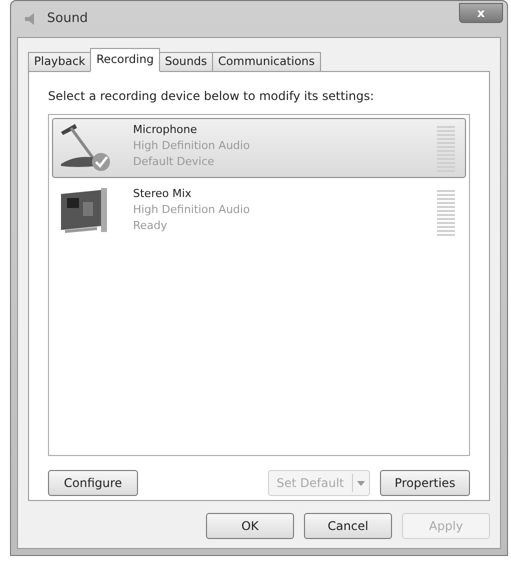 This screenshot has width=511, height=562. What do you see at coordinates (212, 96) in the screenshot?
I see `instruction-text: Select a recording device below to modify its settings:` at bounding box center [212, 96].